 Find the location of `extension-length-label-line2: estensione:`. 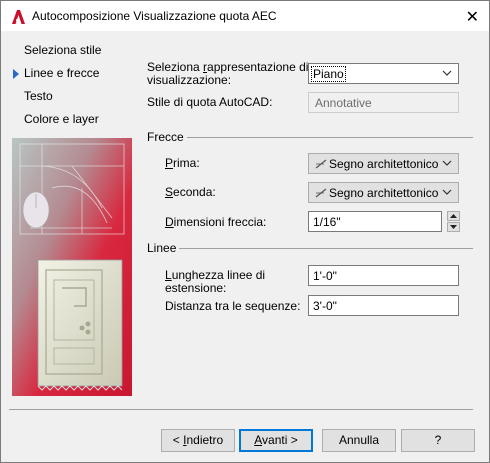

extension-length-label-line2: estensione: is located at coordinates (196, 288).